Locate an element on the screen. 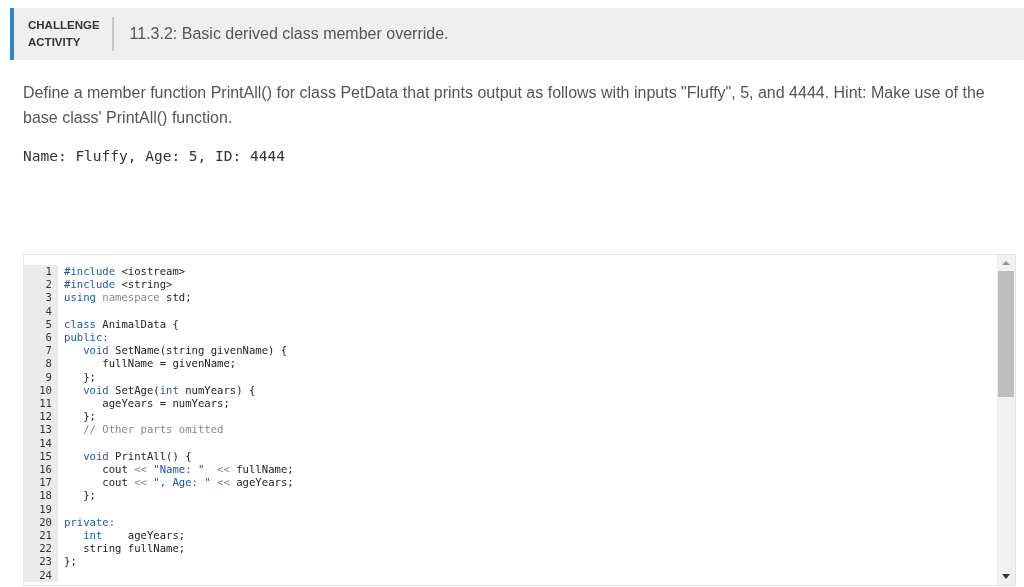  line-number: 22 is located at coordinates (41, 549).